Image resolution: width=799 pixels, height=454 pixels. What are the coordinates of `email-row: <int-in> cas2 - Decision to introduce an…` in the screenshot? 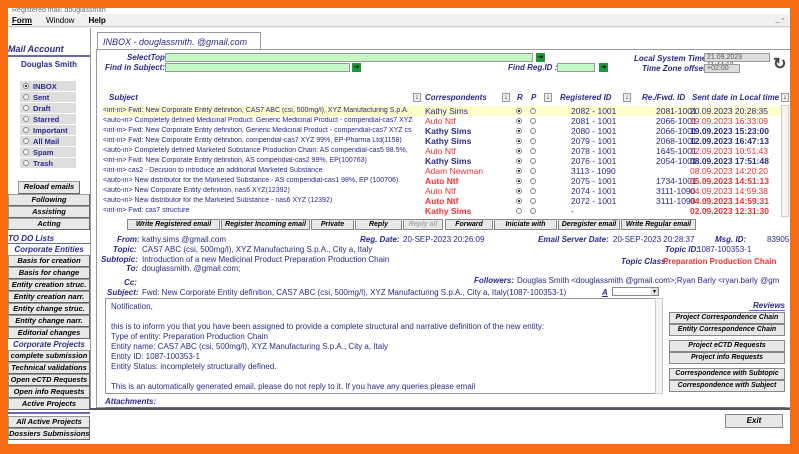 It's located at (442, 171).